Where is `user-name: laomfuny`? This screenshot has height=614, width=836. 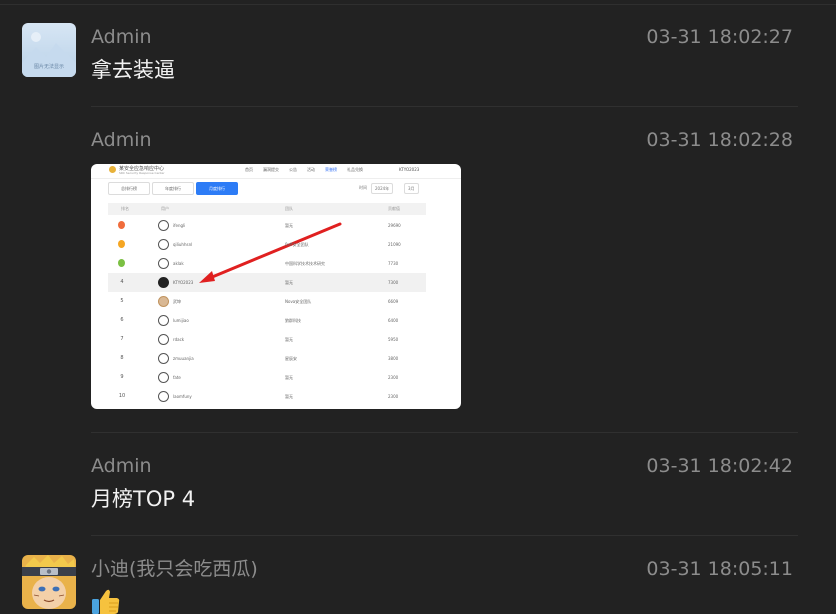 user-name: laomfuny is located at coordinates (182, 396).